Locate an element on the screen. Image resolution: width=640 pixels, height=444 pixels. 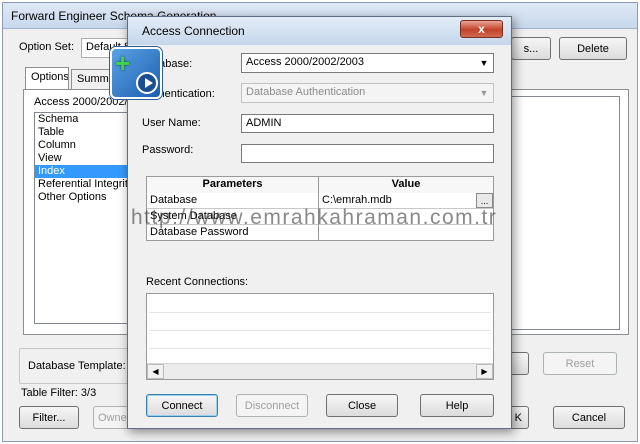
close-button: Close is located at coordinates (362, 405).